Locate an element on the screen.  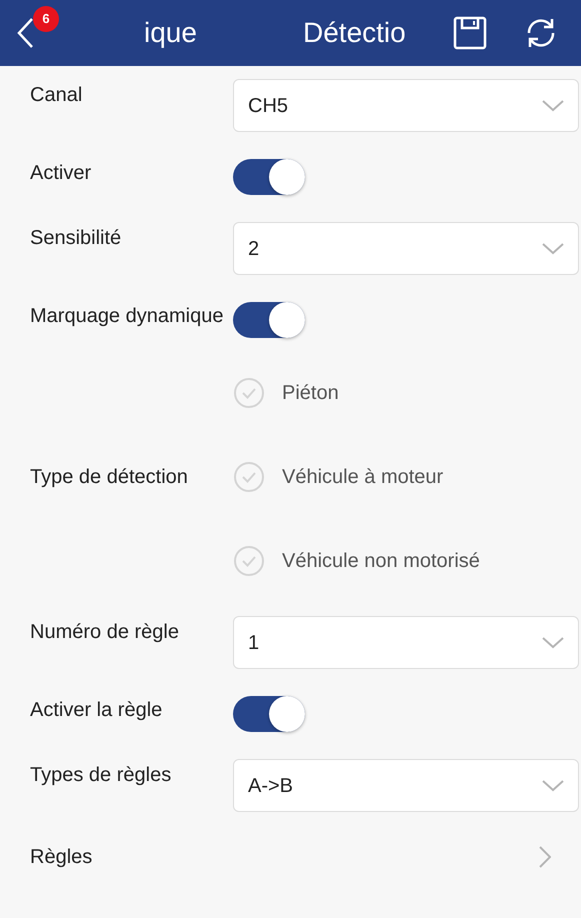
field-label: Canal is located at coordinates (57, 95).